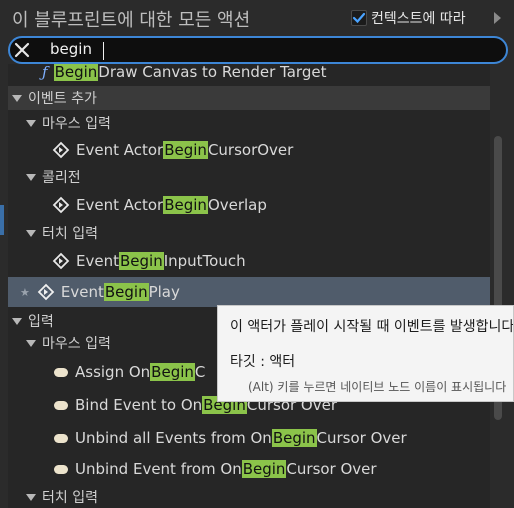  I want to click on item-label-post: CursorOver, so click(250, 150).